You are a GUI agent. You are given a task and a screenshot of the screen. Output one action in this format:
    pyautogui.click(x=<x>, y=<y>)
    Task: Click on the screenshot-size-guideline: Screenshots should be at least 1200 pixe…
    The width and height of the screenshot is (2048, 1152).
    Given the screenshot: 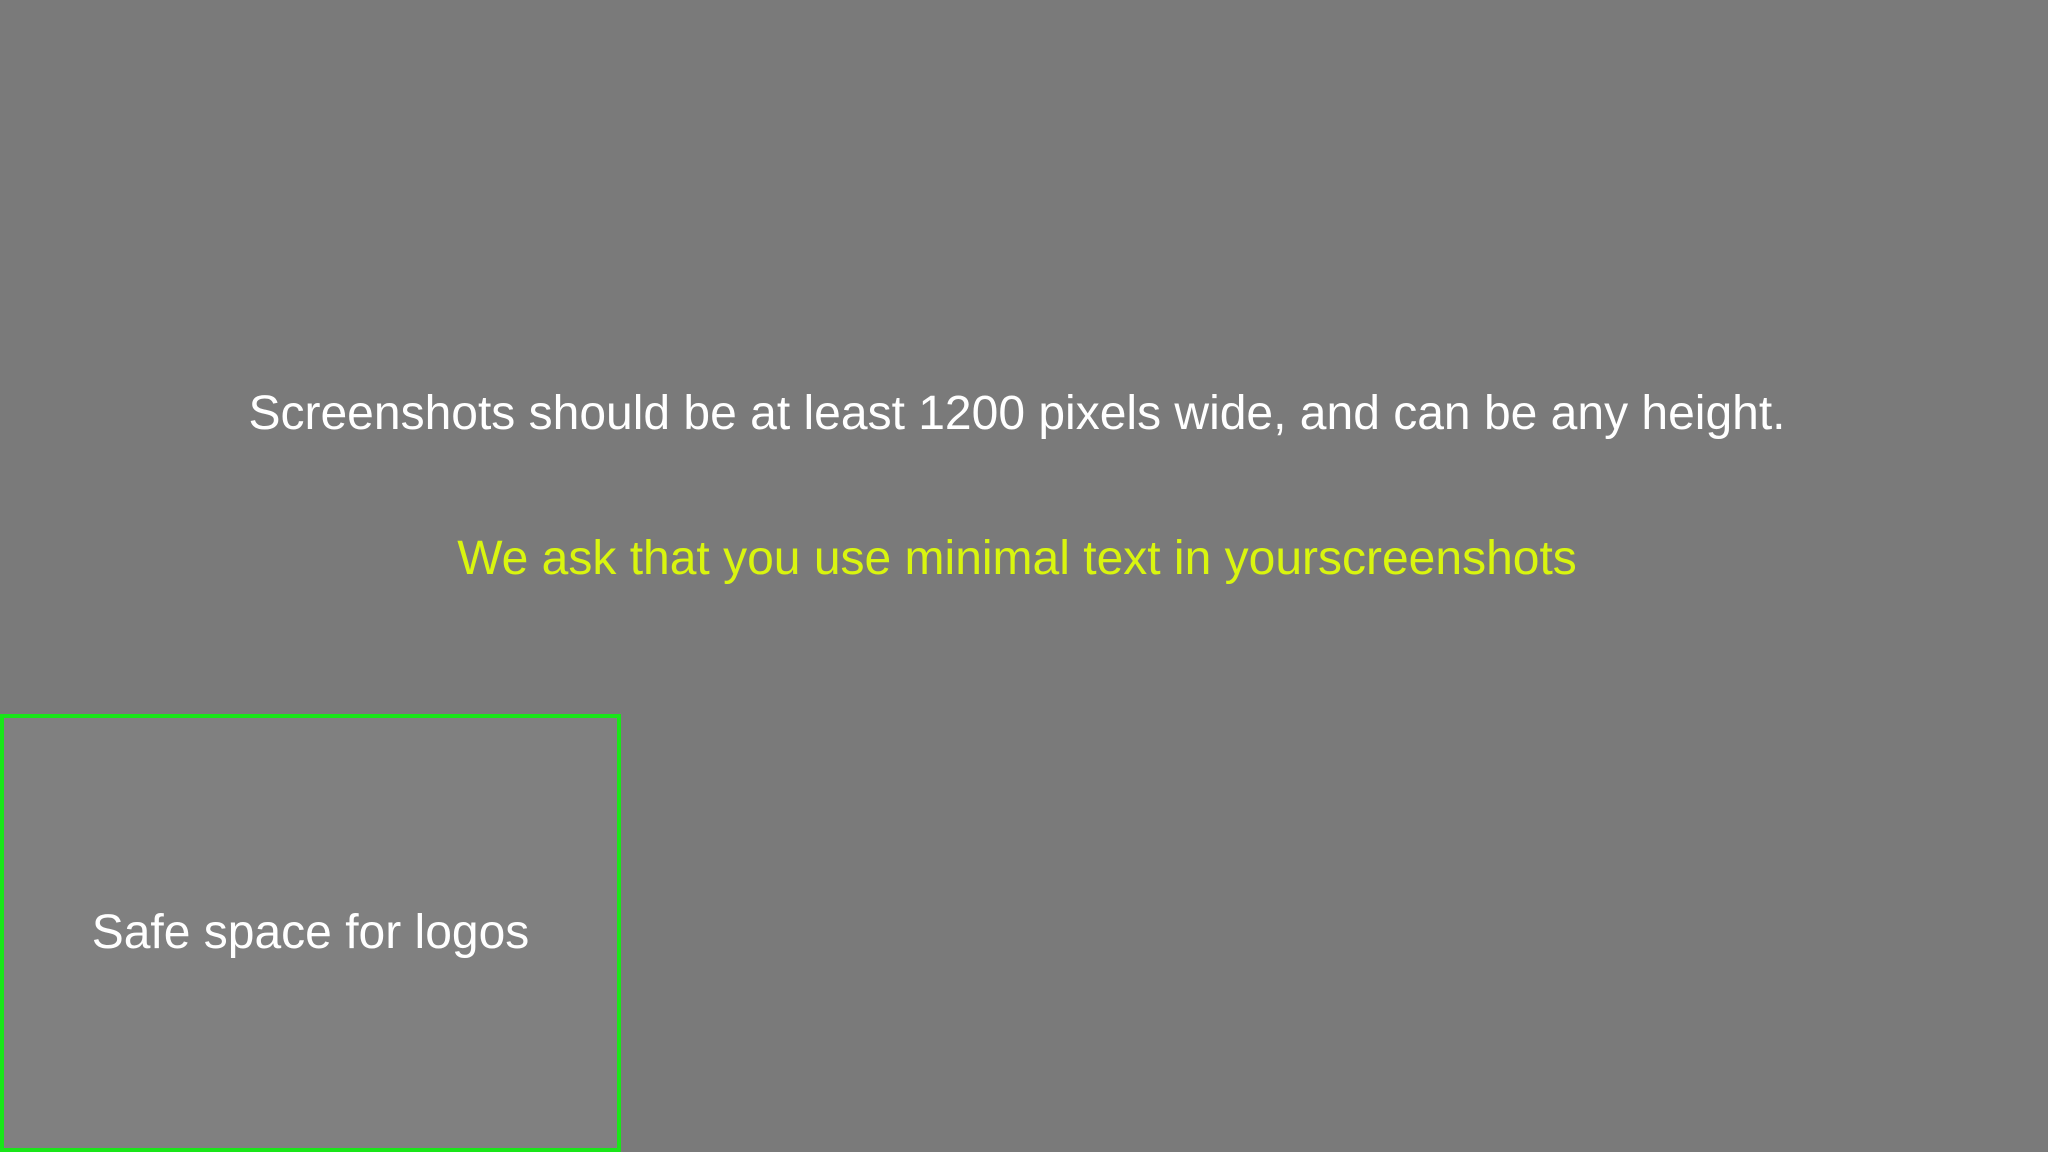 What is the action you would take?
    pyautogui.click(x=1017, y=413)
    